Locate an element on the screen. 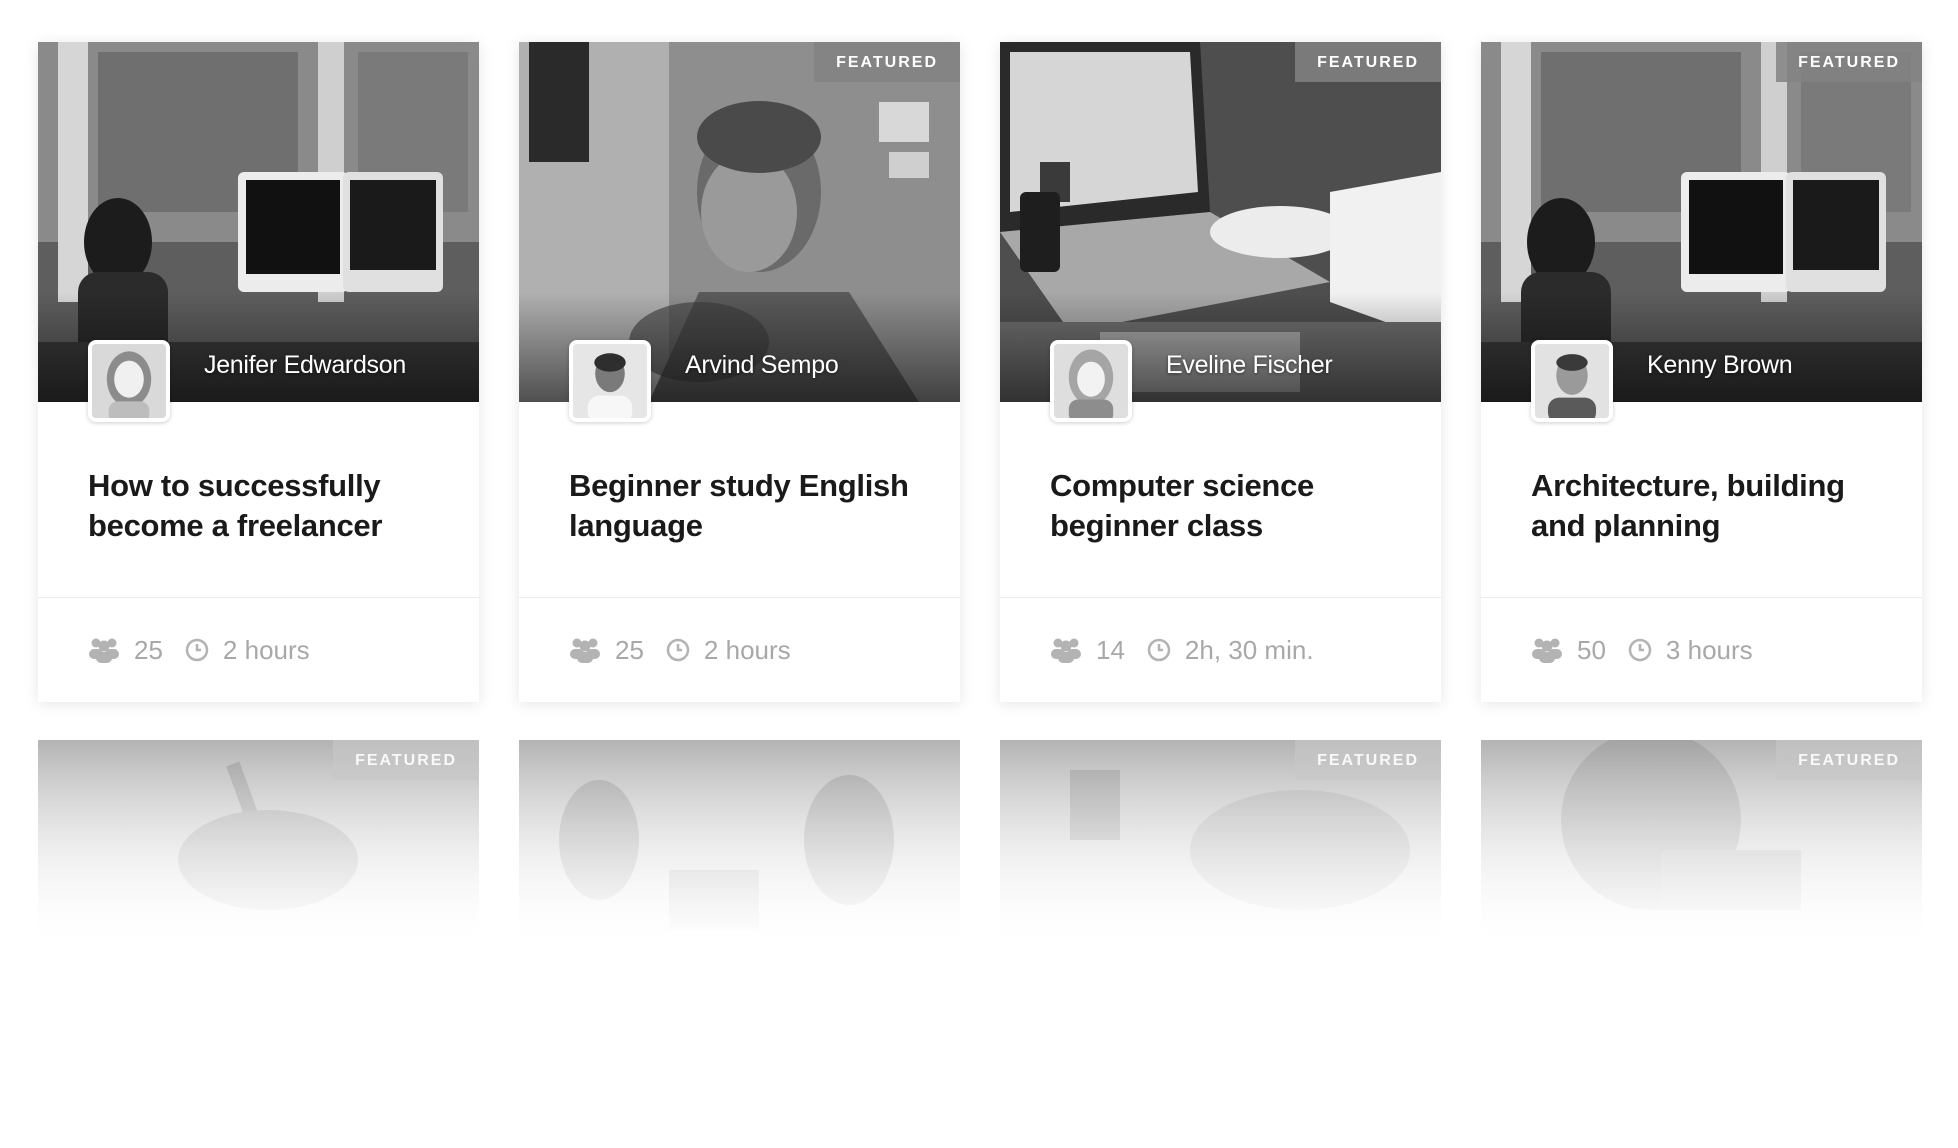 Image resolution: width=1958 pixels, height=1148 pixels. course-meta: 50 3 hours is located at coordinates (1701, 650).